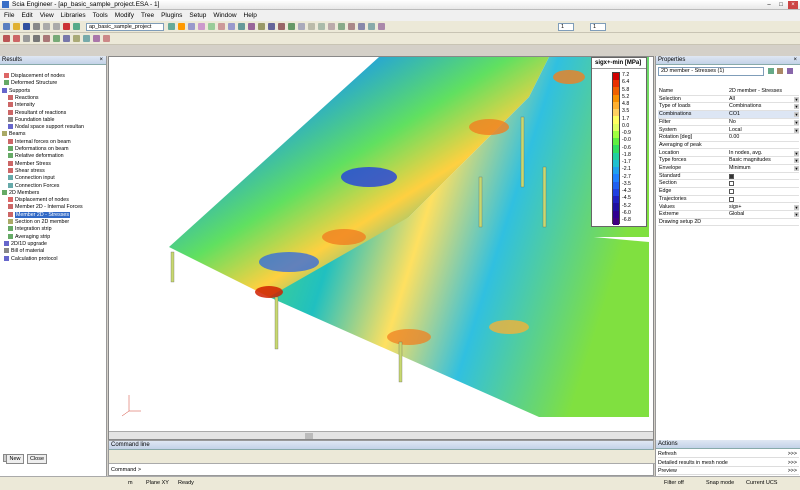 The width and height of the screenshot is (800, 490). What do you see at coordinates (728, 107) in the screenshot?
I see `property-row: Type of loads Combinations ▼` at bounding box center [728, 107].